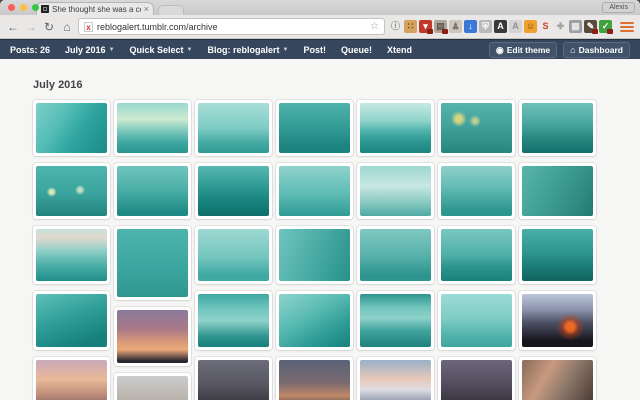 This screenshot has height=400, width=640. What do you see at coordinates (152, 191) in the screenshot?
I see `photo-teal-playground-dusk` at bounding box center [152, 191].